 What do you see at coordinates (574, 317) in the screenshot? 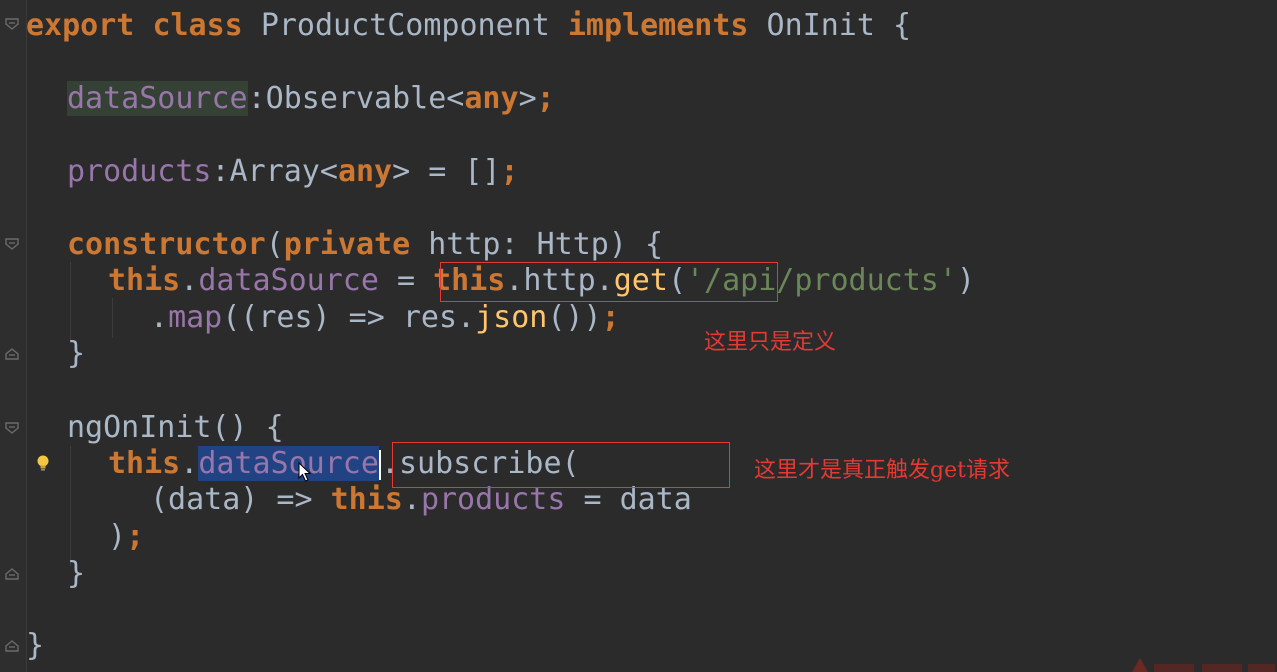
I see `code-token: ())` at bounding box center [574, 317].